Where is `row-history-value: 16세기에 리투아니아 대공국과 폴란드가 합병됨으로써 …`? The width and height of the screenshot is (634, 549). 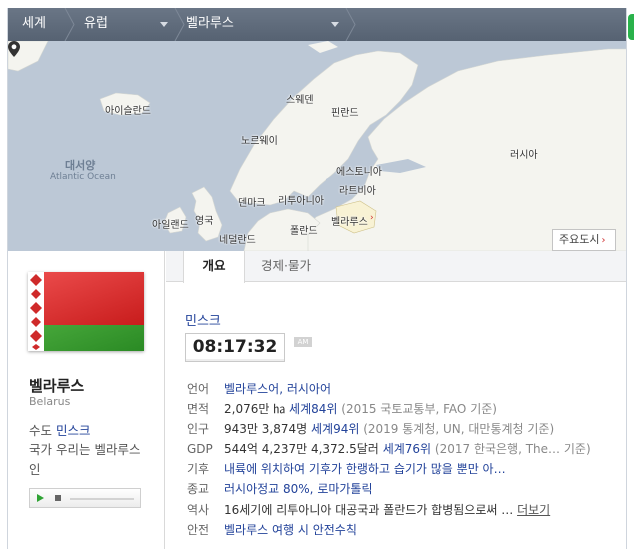
row-history-value: 16세기에 리투아니아 대공국과 폴란드가 합병됨으로써 … is located at coordinates (369, 510).